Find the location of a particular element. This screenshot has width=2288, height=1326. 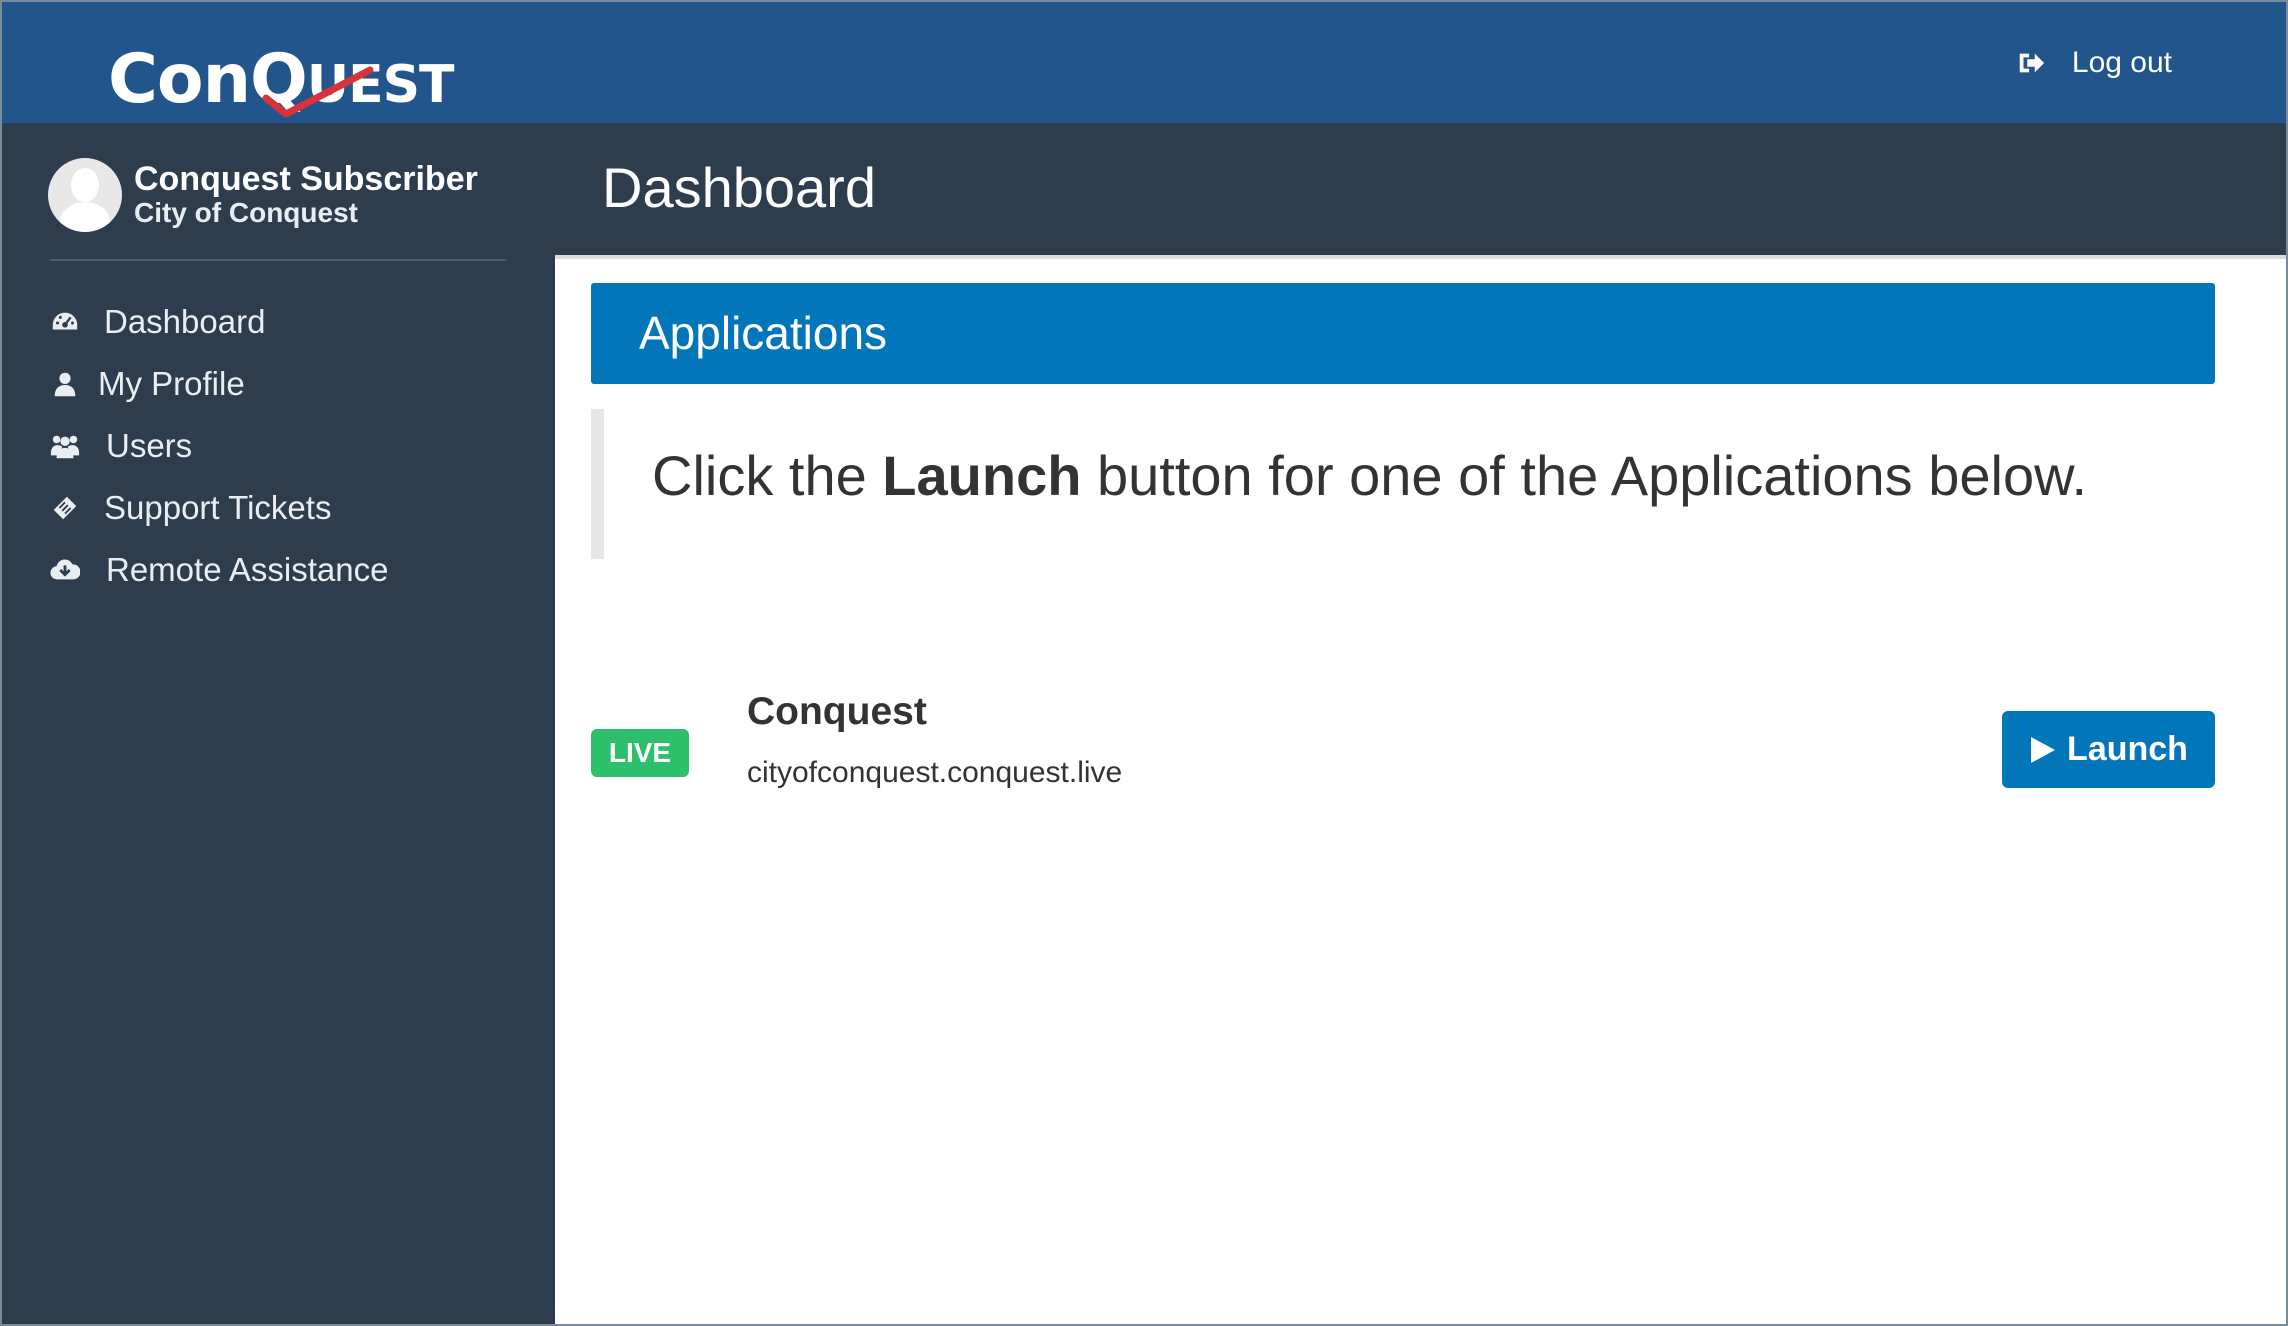

status-badge: LIVE is located at coordinates (640, 753).